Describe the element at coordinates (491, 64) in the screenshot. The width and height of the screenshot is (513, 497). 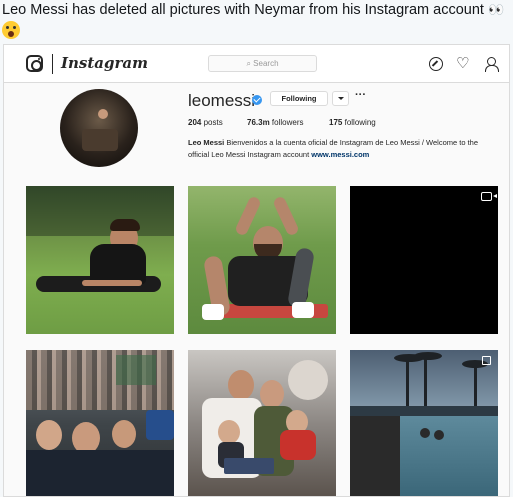
I see `profile-icon` at that location.